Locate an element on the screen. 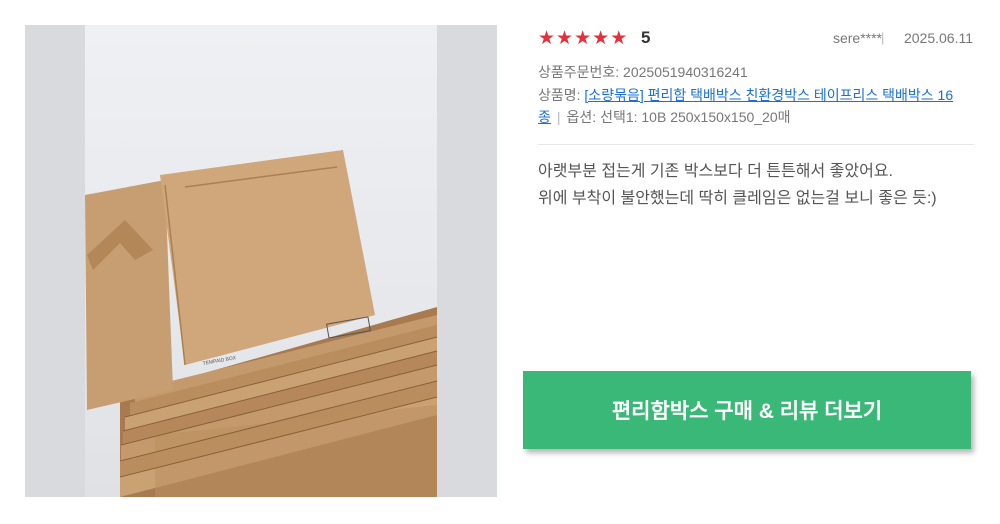 The height and width of the screenshot is (524, 1000). product-label: 상품명: is located at coordinates (561, 95).